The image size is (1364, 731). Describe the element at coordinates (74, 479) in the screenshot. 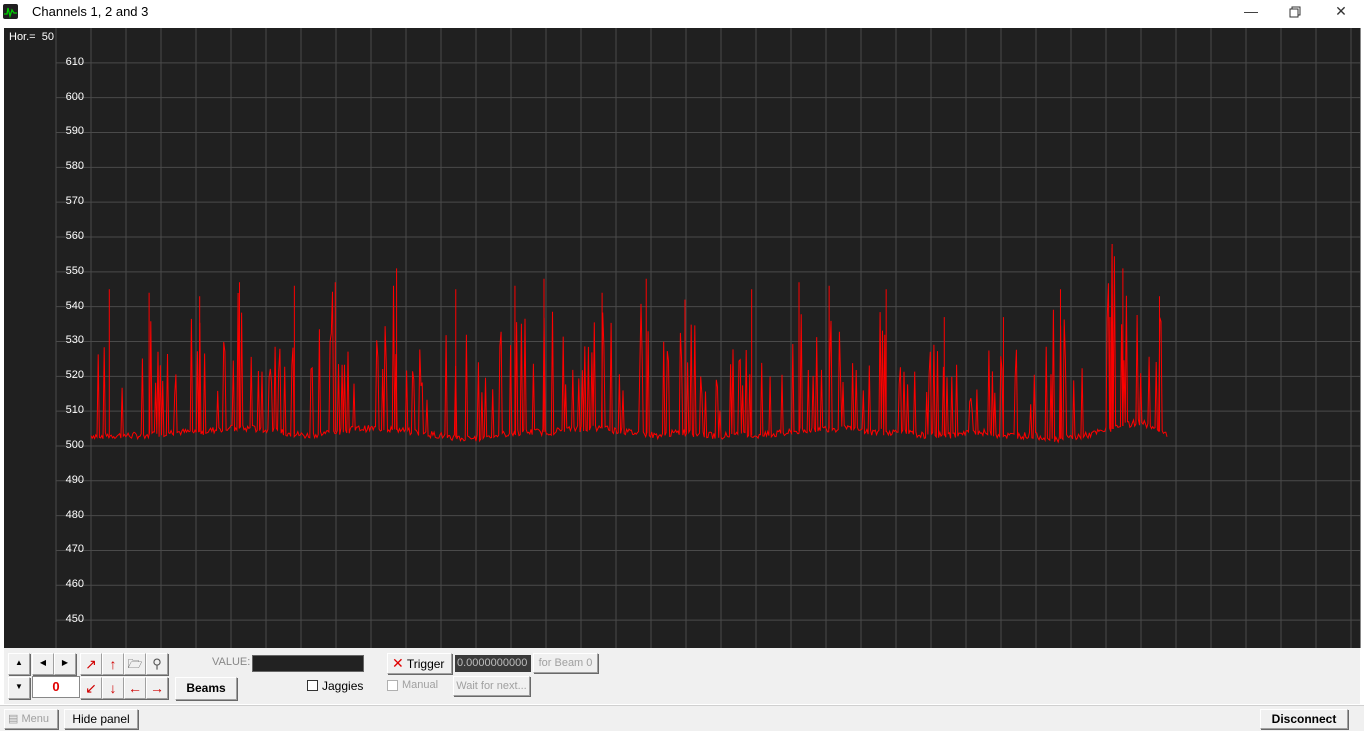

I see `y-tick-label: 490` at that location.